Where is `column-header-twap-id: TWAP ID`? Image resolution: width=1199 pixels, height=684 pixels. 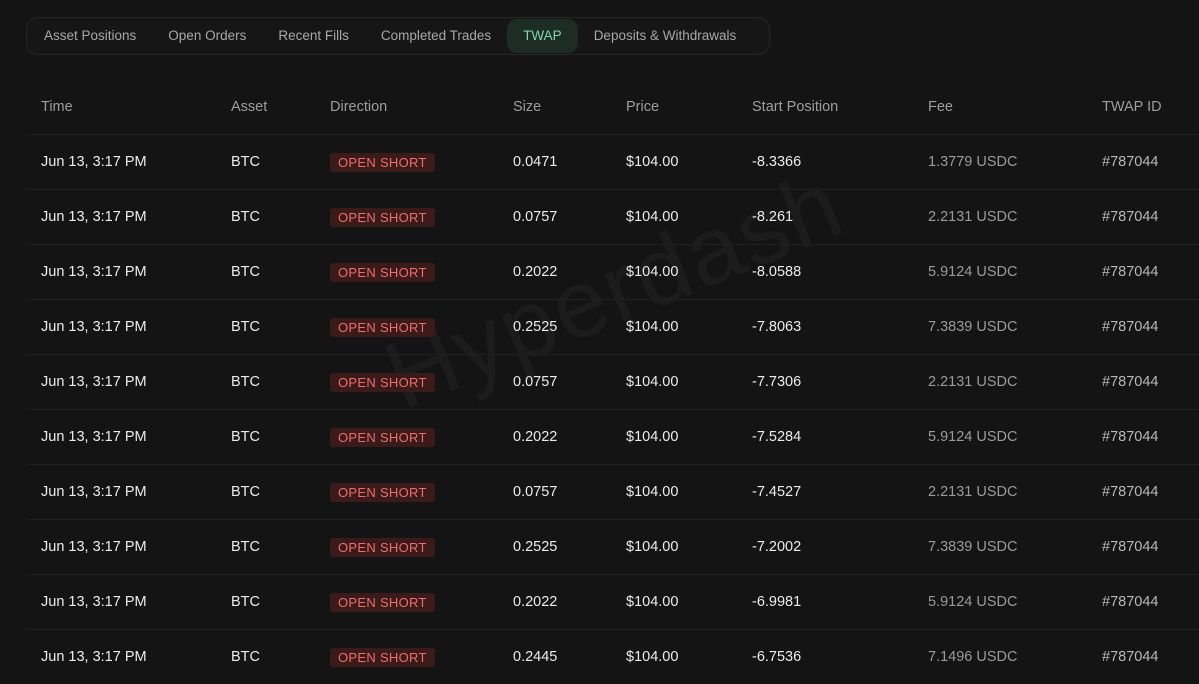 column-header-twap-id: TWAP ID is located at coordinates (1143, 107).